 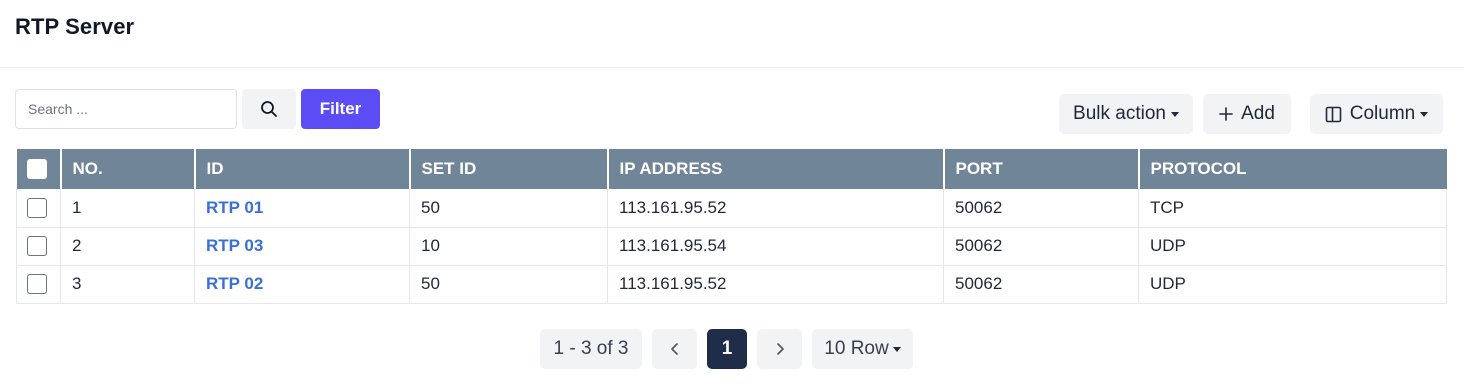 I want to click on table-row: 1 RTP 01 50 113.161.95.52 50062 TCP, so click(x=731, y=208).